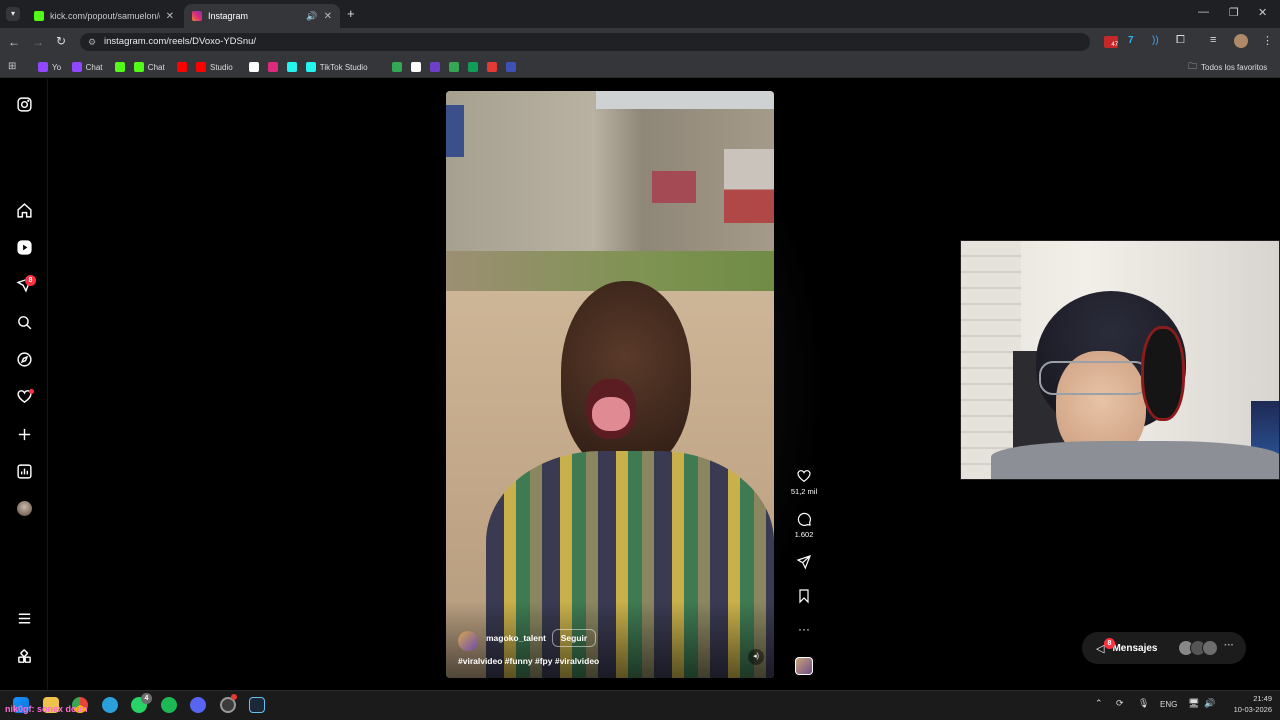 The image size is (1280, 720). Describe the element at coordinates (1193, 66) in the screenshot. I see `folder-icon: 🗀` at that location.